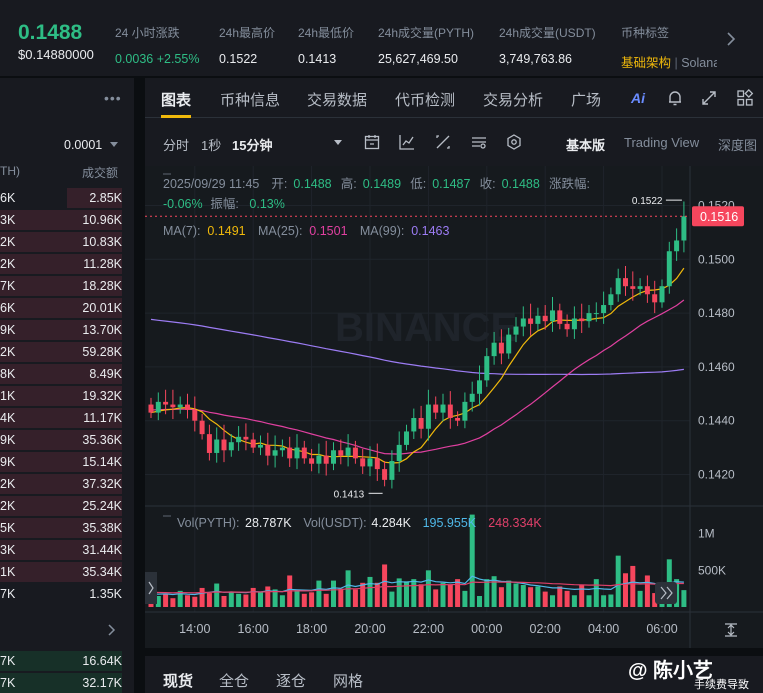  What do you see at coordinates (337, 99) in the screenshot?
I see `tab-trading-data: 交易数据` at bounding box center [337, 99].